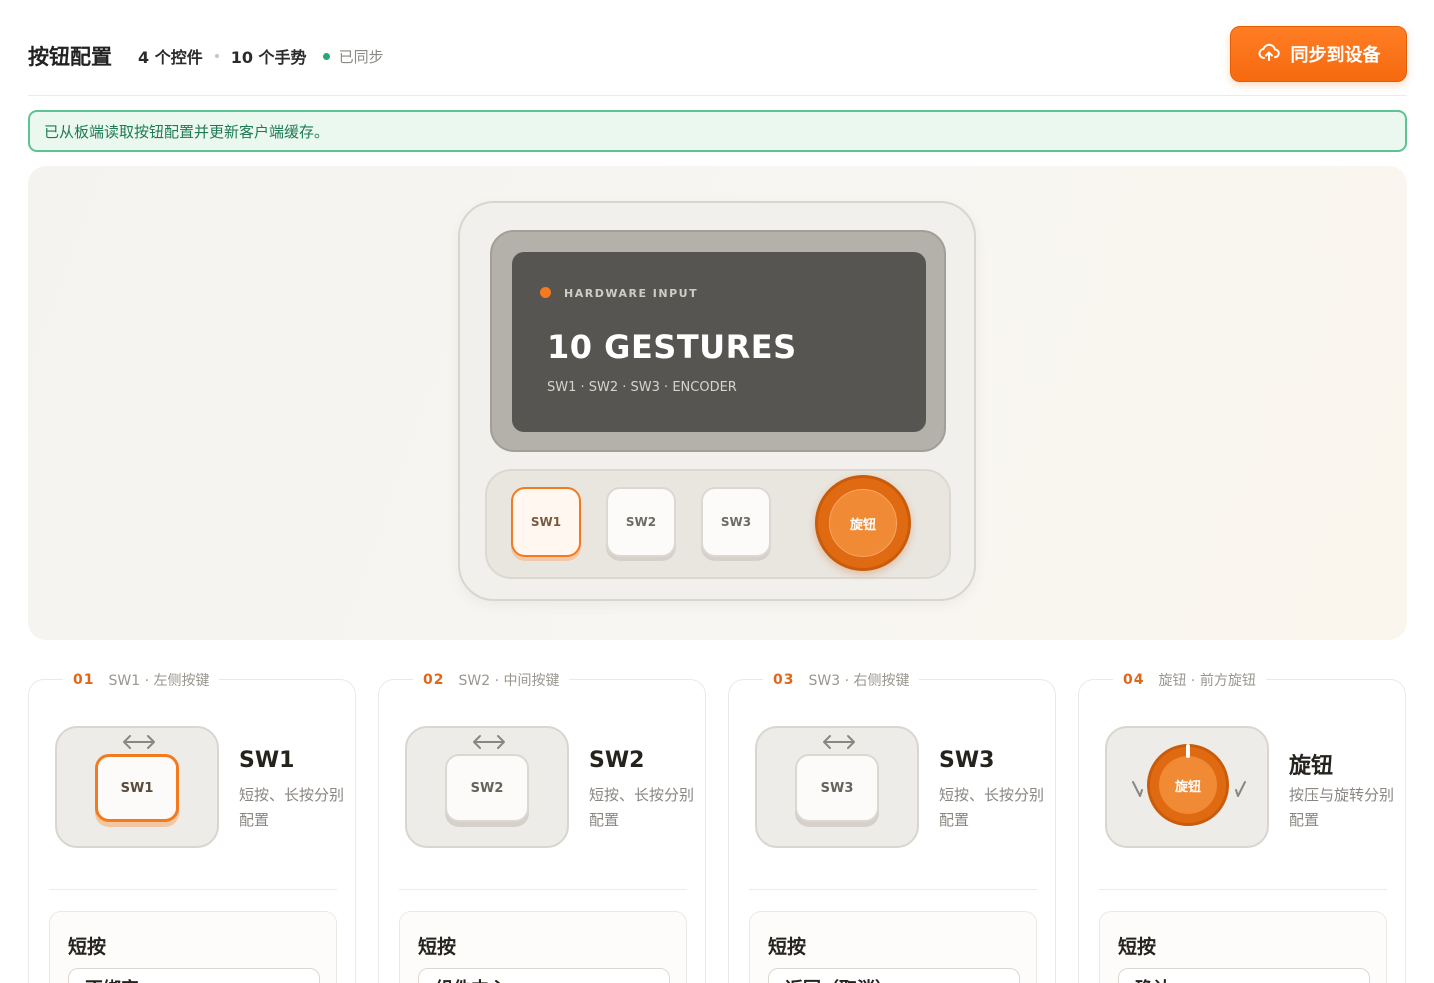 This screenshot has width=1434, height=983. I want to click on knob-indicator-tick, so click(1188, 751).